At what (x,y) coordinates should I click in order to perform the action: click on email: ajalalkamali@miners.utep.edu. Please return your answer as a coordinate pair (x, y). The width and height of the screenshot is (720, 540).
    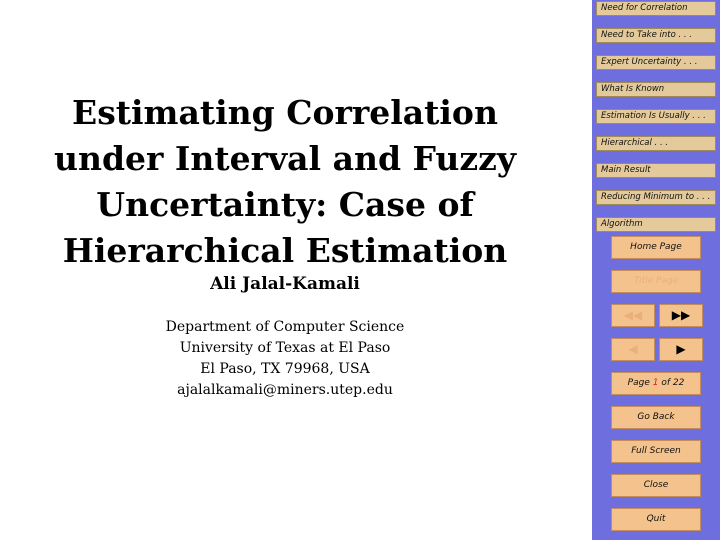
    Looking at the image, I should click on (285, 390).